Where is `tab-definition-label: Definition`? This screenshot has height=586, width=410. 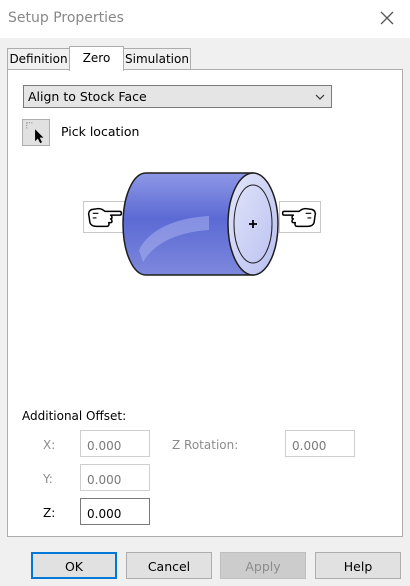
tab-definition-label: Definition is located at coordinates (38, 59).